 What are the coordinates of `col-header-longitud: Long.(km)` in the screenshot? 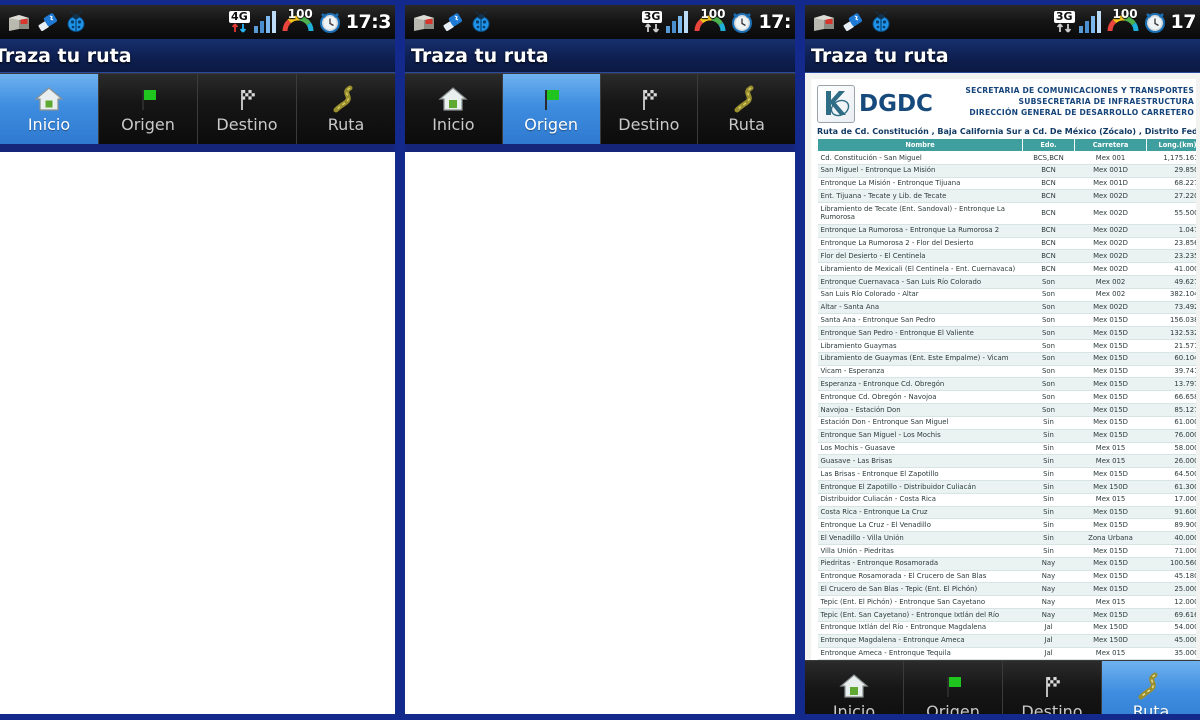 It's located at (1171, 145).